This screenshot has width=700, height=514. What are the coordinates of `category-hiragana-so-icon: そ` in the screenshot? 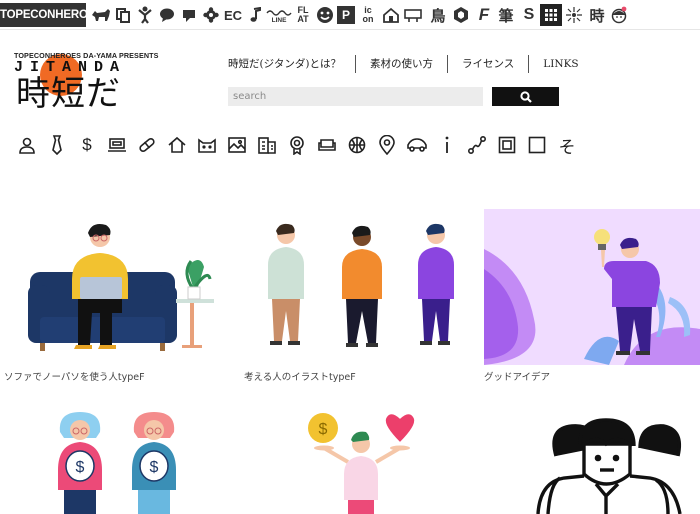 It's located at (567, 146).